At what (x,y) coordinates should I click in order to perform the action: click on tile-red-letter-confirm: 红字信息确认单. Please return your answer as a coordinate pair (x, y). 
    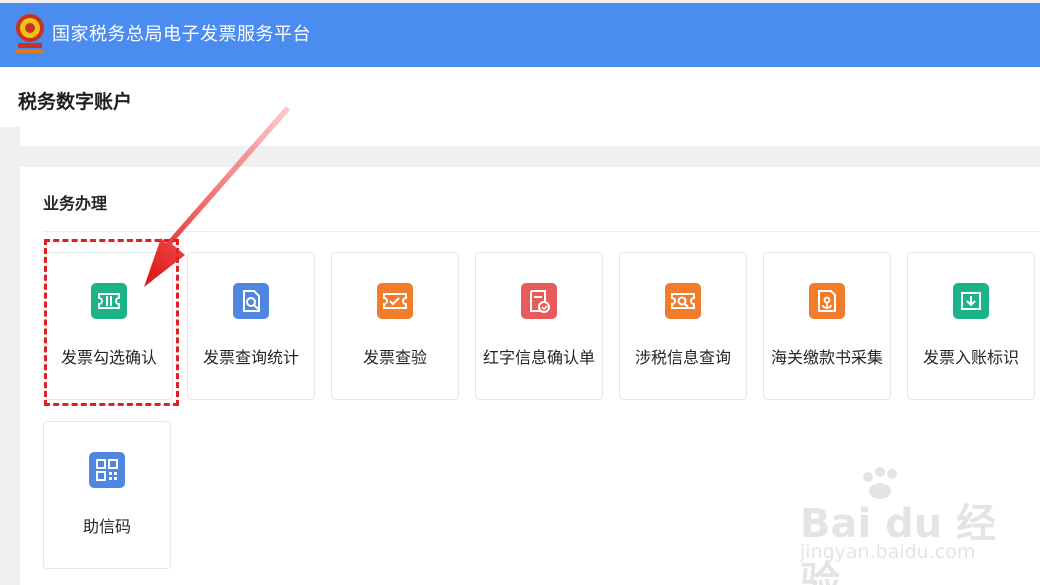
    Looking at the image, I should click on (539, 326).